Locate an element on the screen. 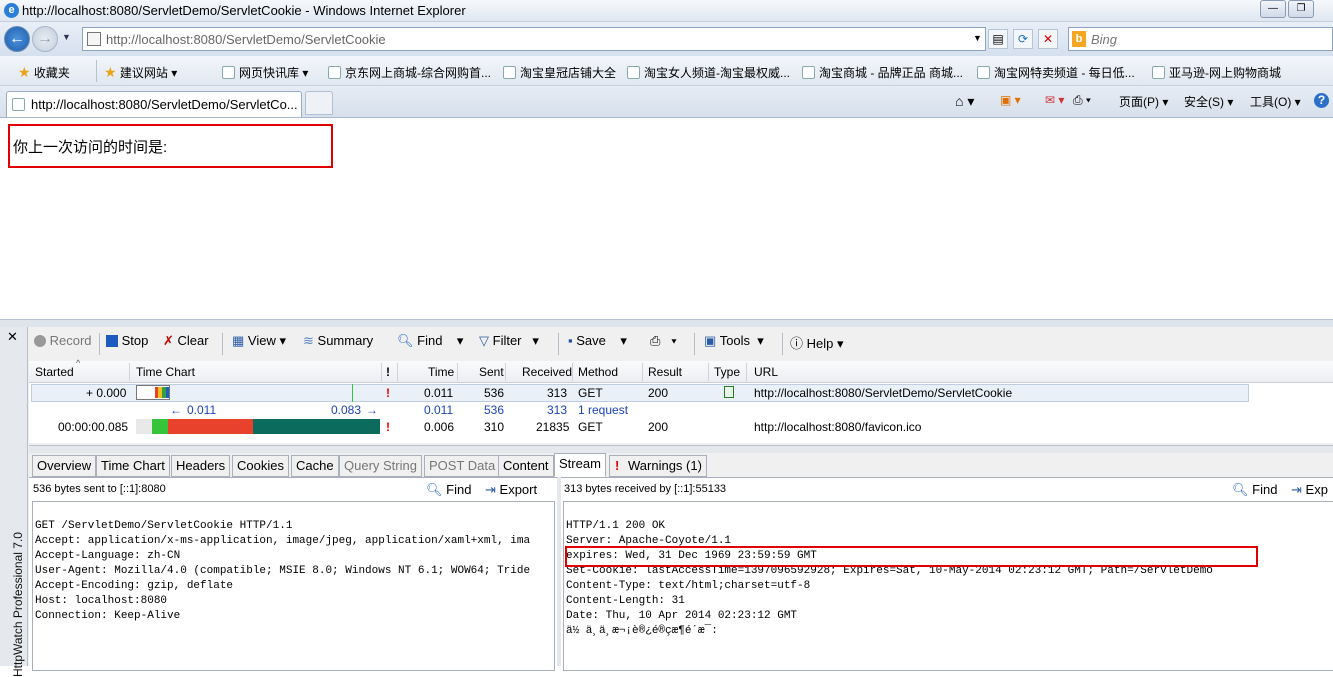 The image size is (1333, 677). save-button: ▪ Save ▾ is located at coordinates (597, 341).